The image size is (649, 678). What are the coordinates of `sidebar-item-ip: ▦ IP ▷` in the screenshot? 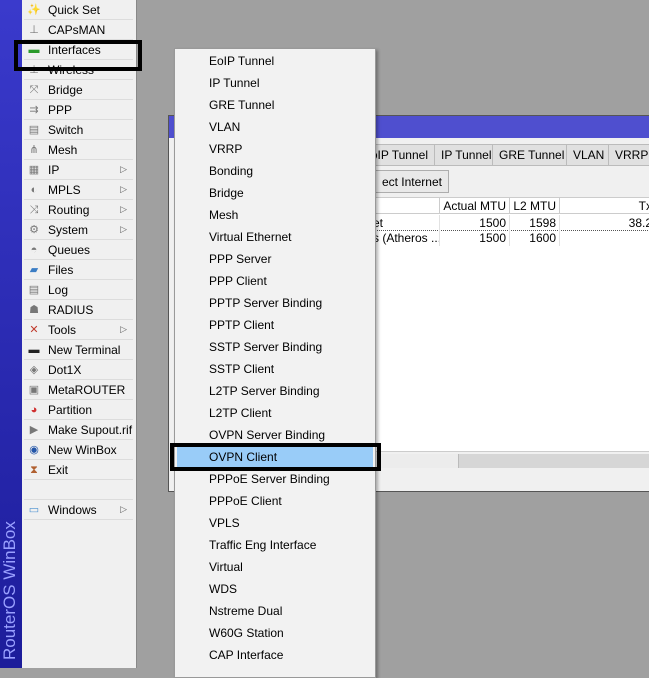 It's located at (78, 170).